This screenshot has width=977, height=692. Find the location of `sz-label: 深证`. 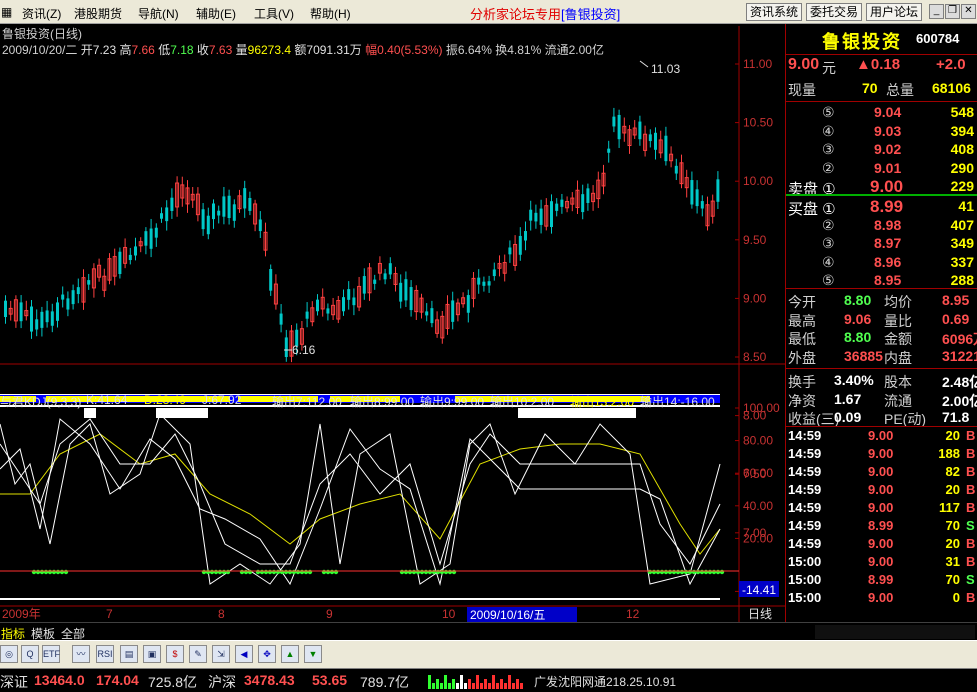

sz-label: 深证 is located at coordinates (14, 682).